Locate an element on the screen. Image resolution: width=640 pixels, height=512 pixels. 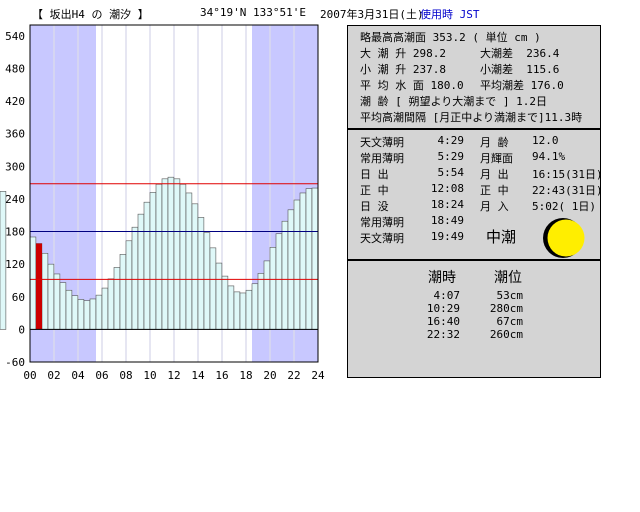
tide-level: 280cm is located at coordinates (506, 308).